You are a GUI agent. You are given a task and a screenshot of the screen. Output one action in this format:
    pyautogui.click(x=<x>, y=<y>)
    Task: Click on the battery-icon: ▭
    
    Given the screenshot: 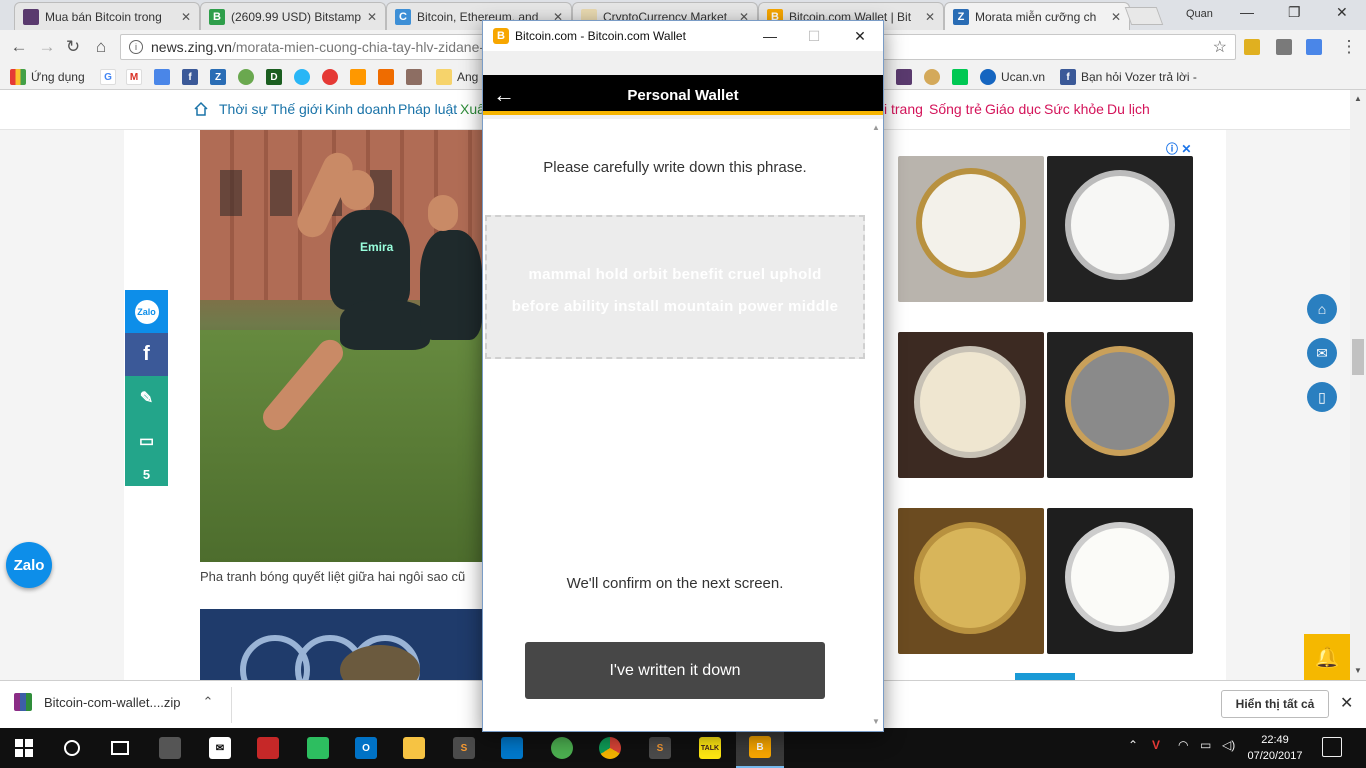 What is the action you would take?
    pyautogui.click(x=1205, y=745)
    